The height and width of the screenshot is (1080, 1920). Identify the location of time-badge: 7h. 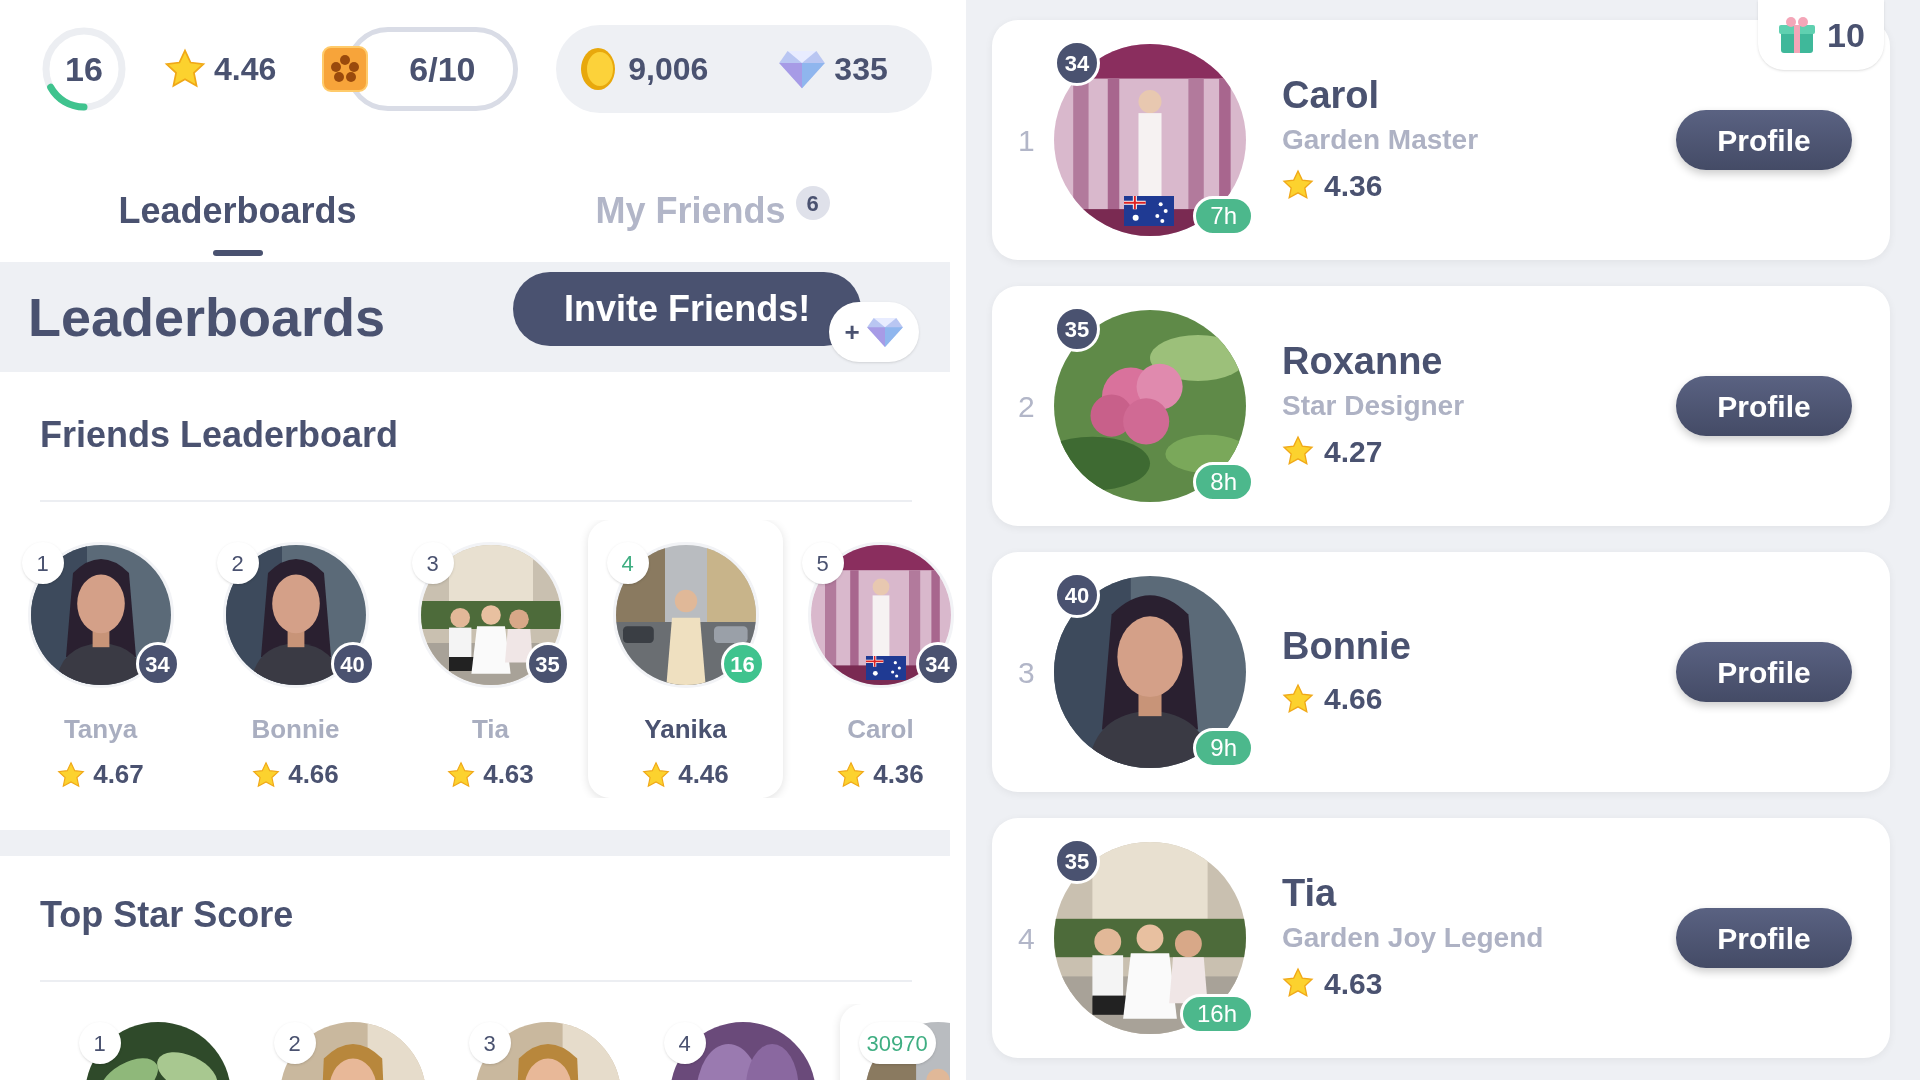
(1223, 216).